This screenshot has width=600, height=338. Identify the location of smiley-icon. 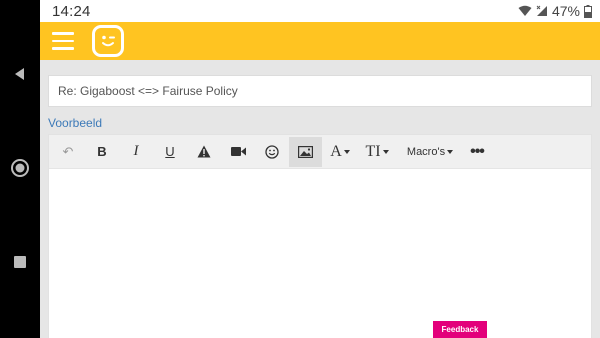
(272, 151).